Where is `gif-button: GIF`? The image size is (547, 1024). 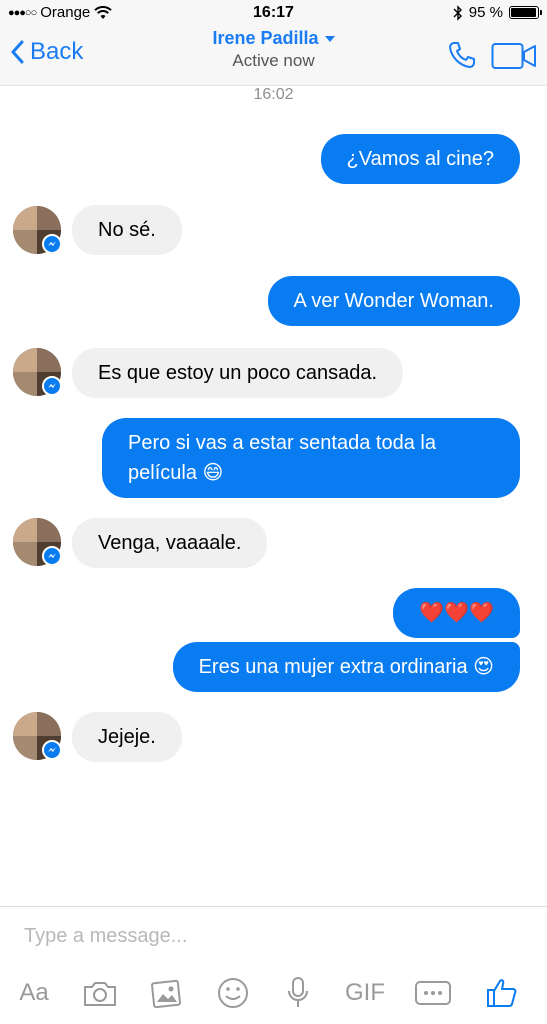
gif-button: GIF is located at coordinates (365, 993).